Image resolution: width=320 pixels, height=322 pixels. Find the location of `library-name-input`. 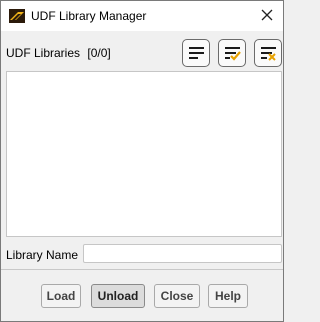

library-name-input is located at coordinates (182, 253).